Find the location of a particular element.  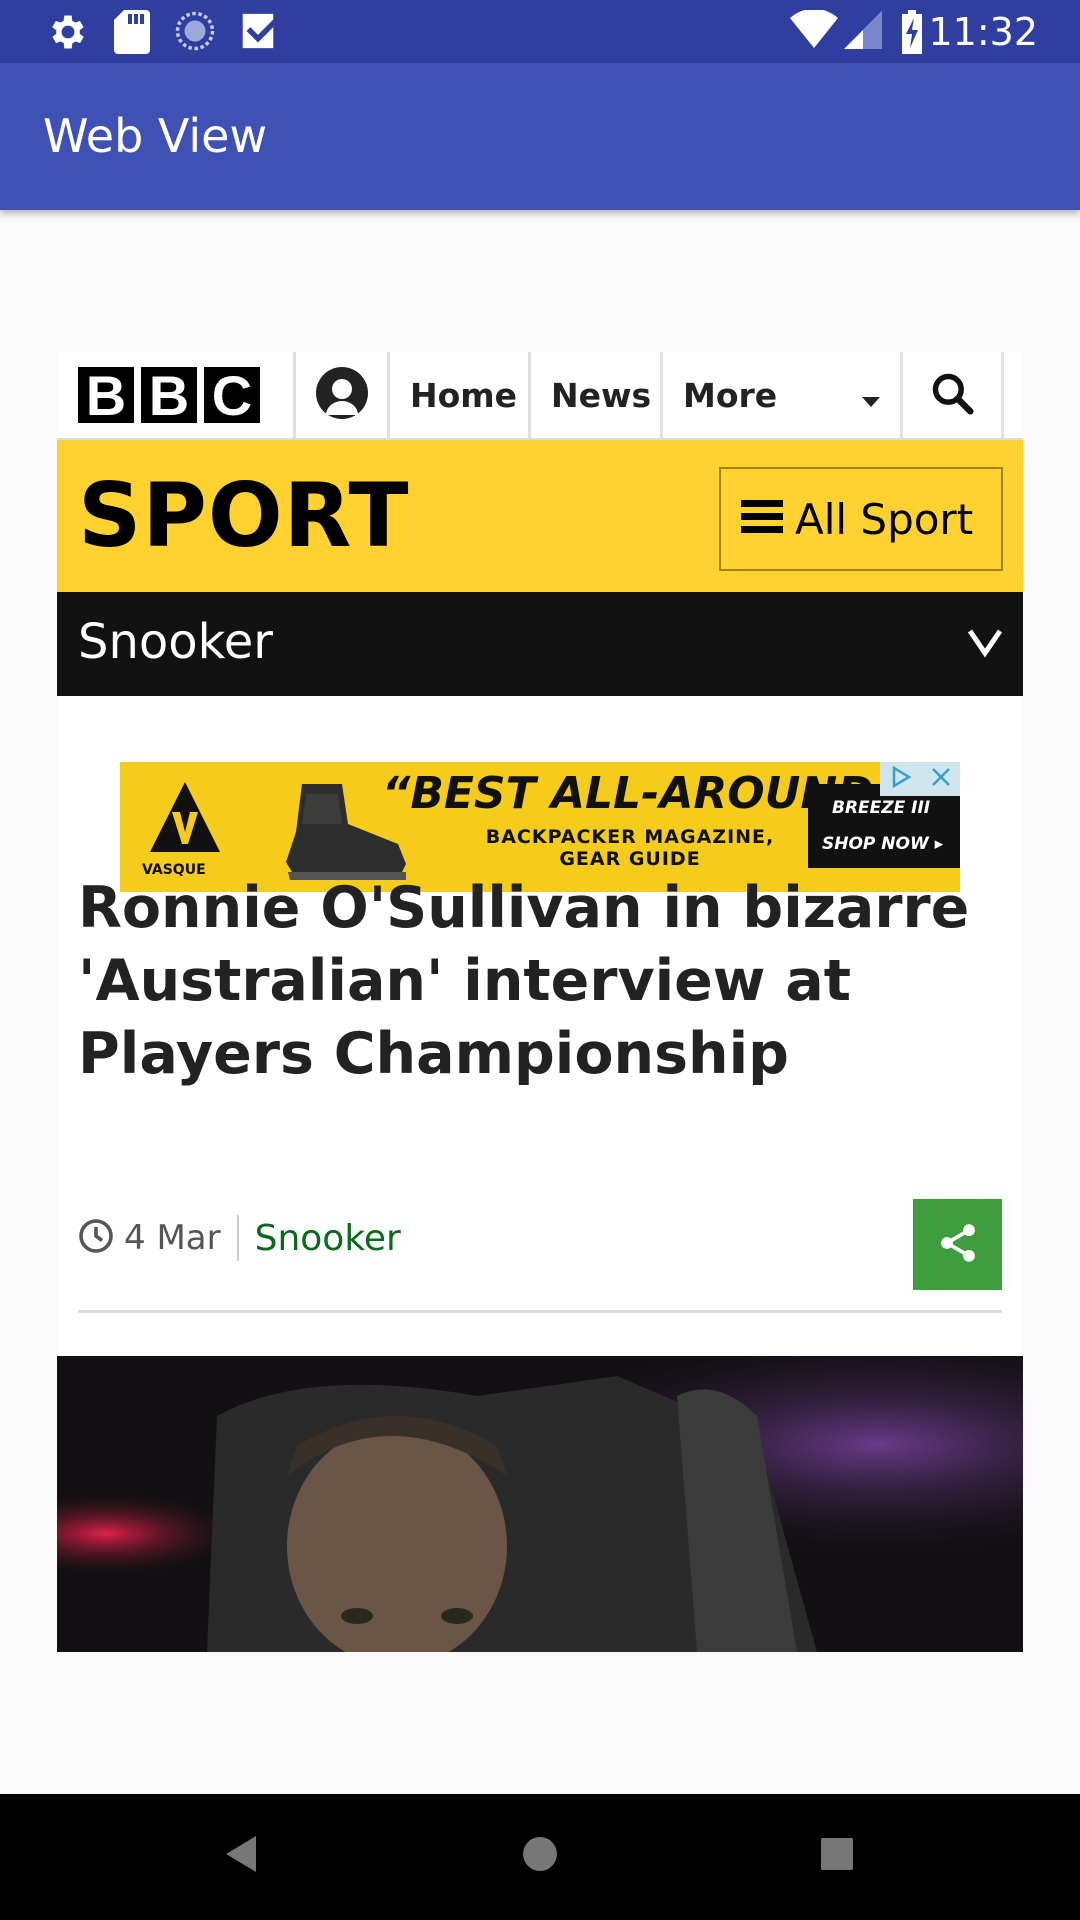

ad-subtext-line: BACKPACKER MAGAZINE, is located at coordinates (630, 837).